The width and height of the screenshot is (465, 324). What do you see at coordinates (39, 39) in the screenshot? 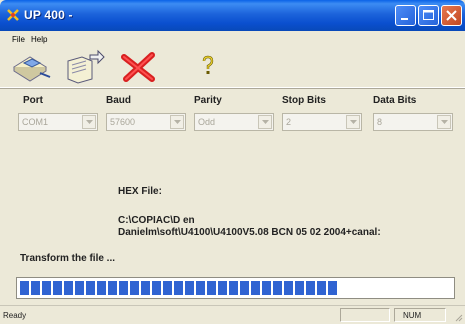
I see `menu-help: Help` at bounding box center [39, 39].